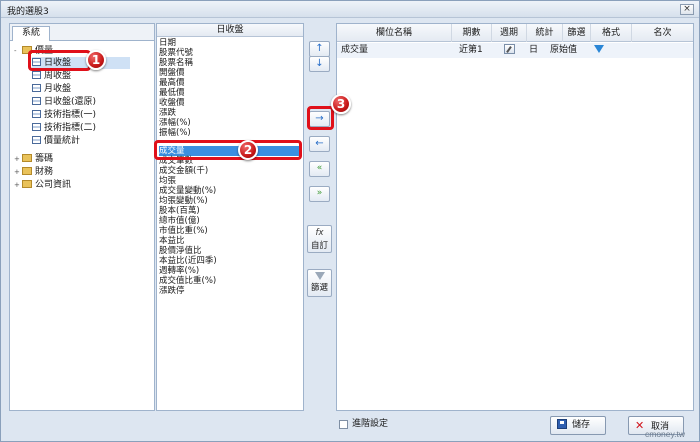 This screenshot has width=700, height=442. Describe the element at coordinates (230, 191) in the screenshot. I see `list-item: 成交量變動(%)` at that location.